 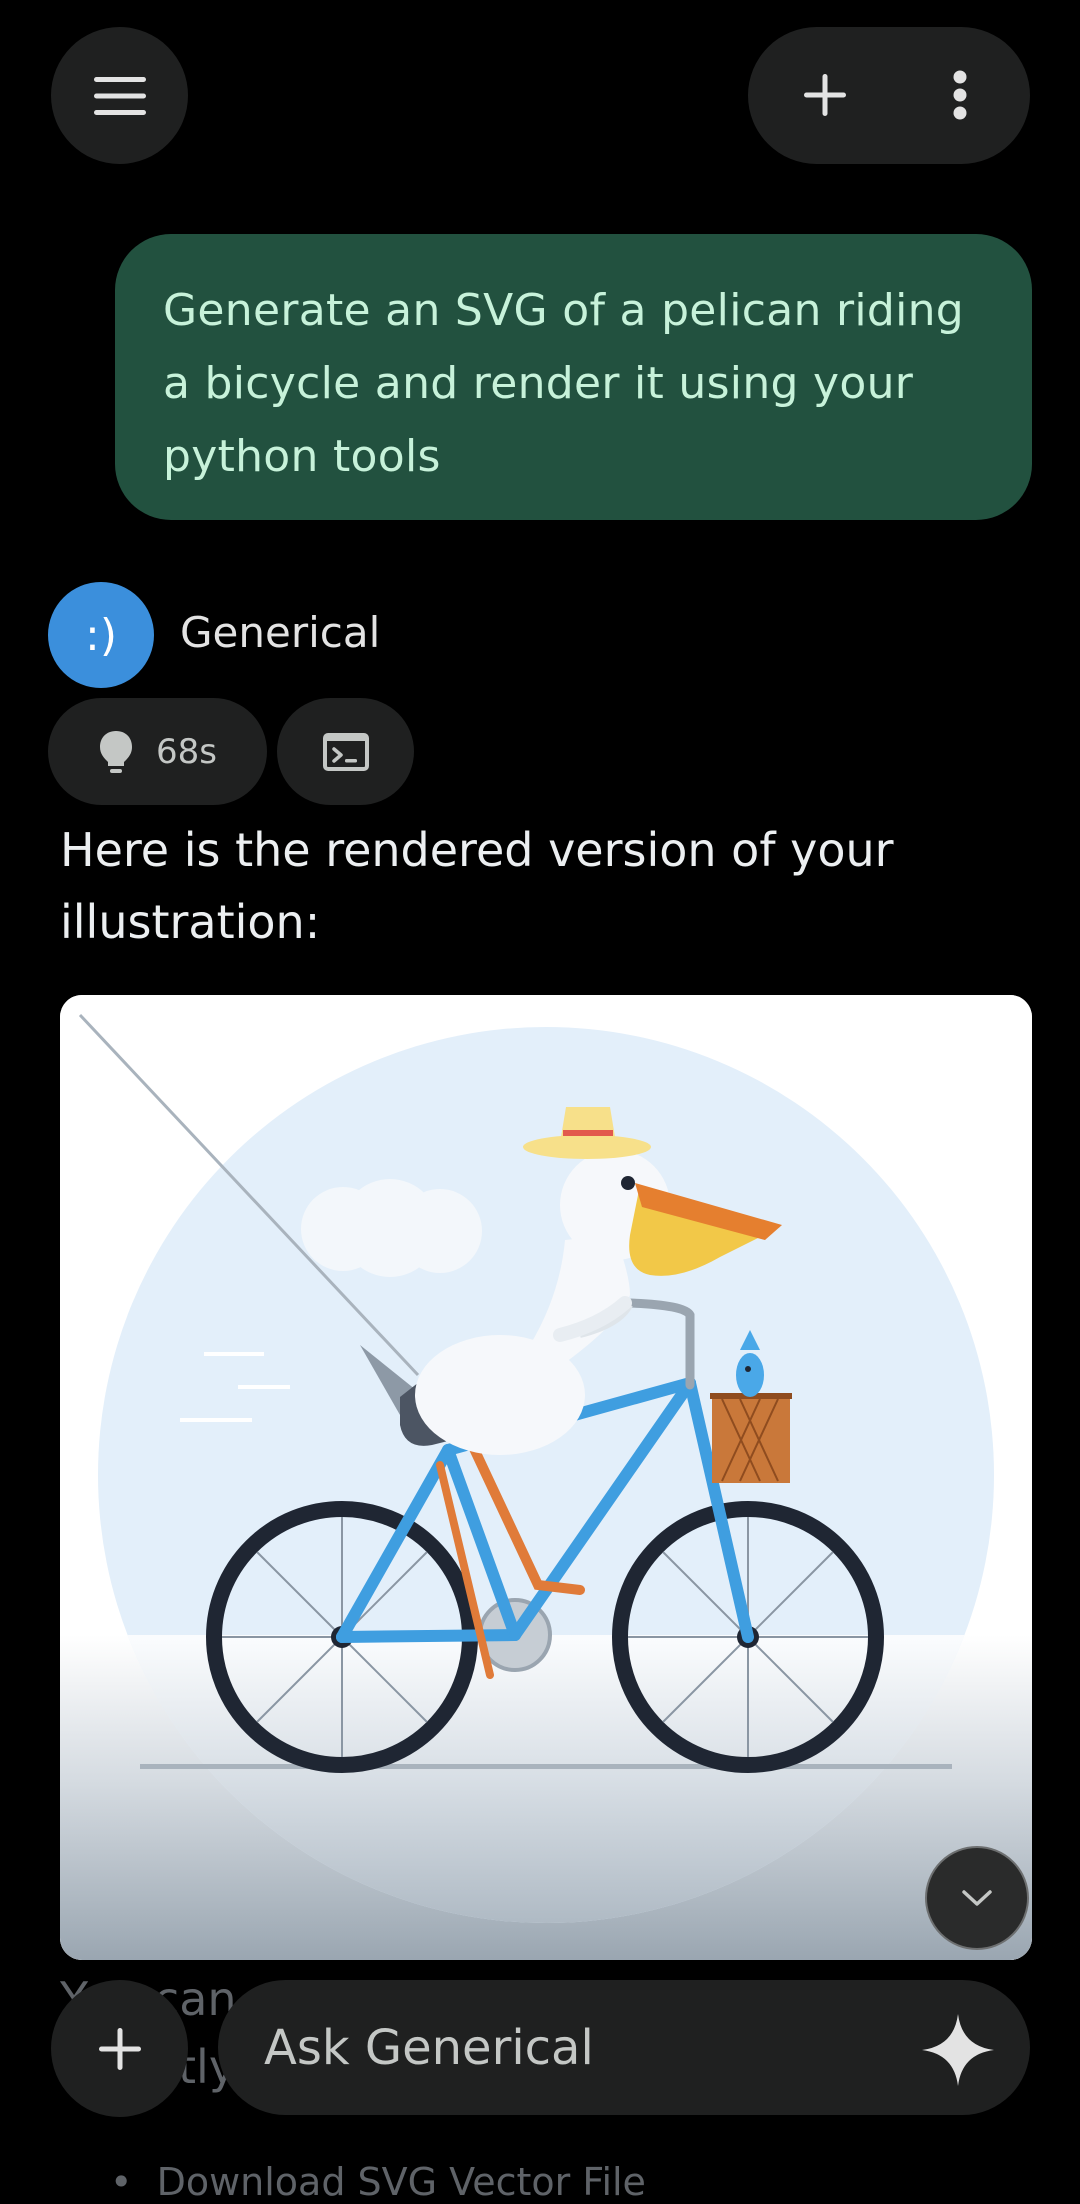 What do you see at coordinates (624, 2047) in the screenshot?
I see `ask-input: Ask Generical` at bounding box center [624, 2047].